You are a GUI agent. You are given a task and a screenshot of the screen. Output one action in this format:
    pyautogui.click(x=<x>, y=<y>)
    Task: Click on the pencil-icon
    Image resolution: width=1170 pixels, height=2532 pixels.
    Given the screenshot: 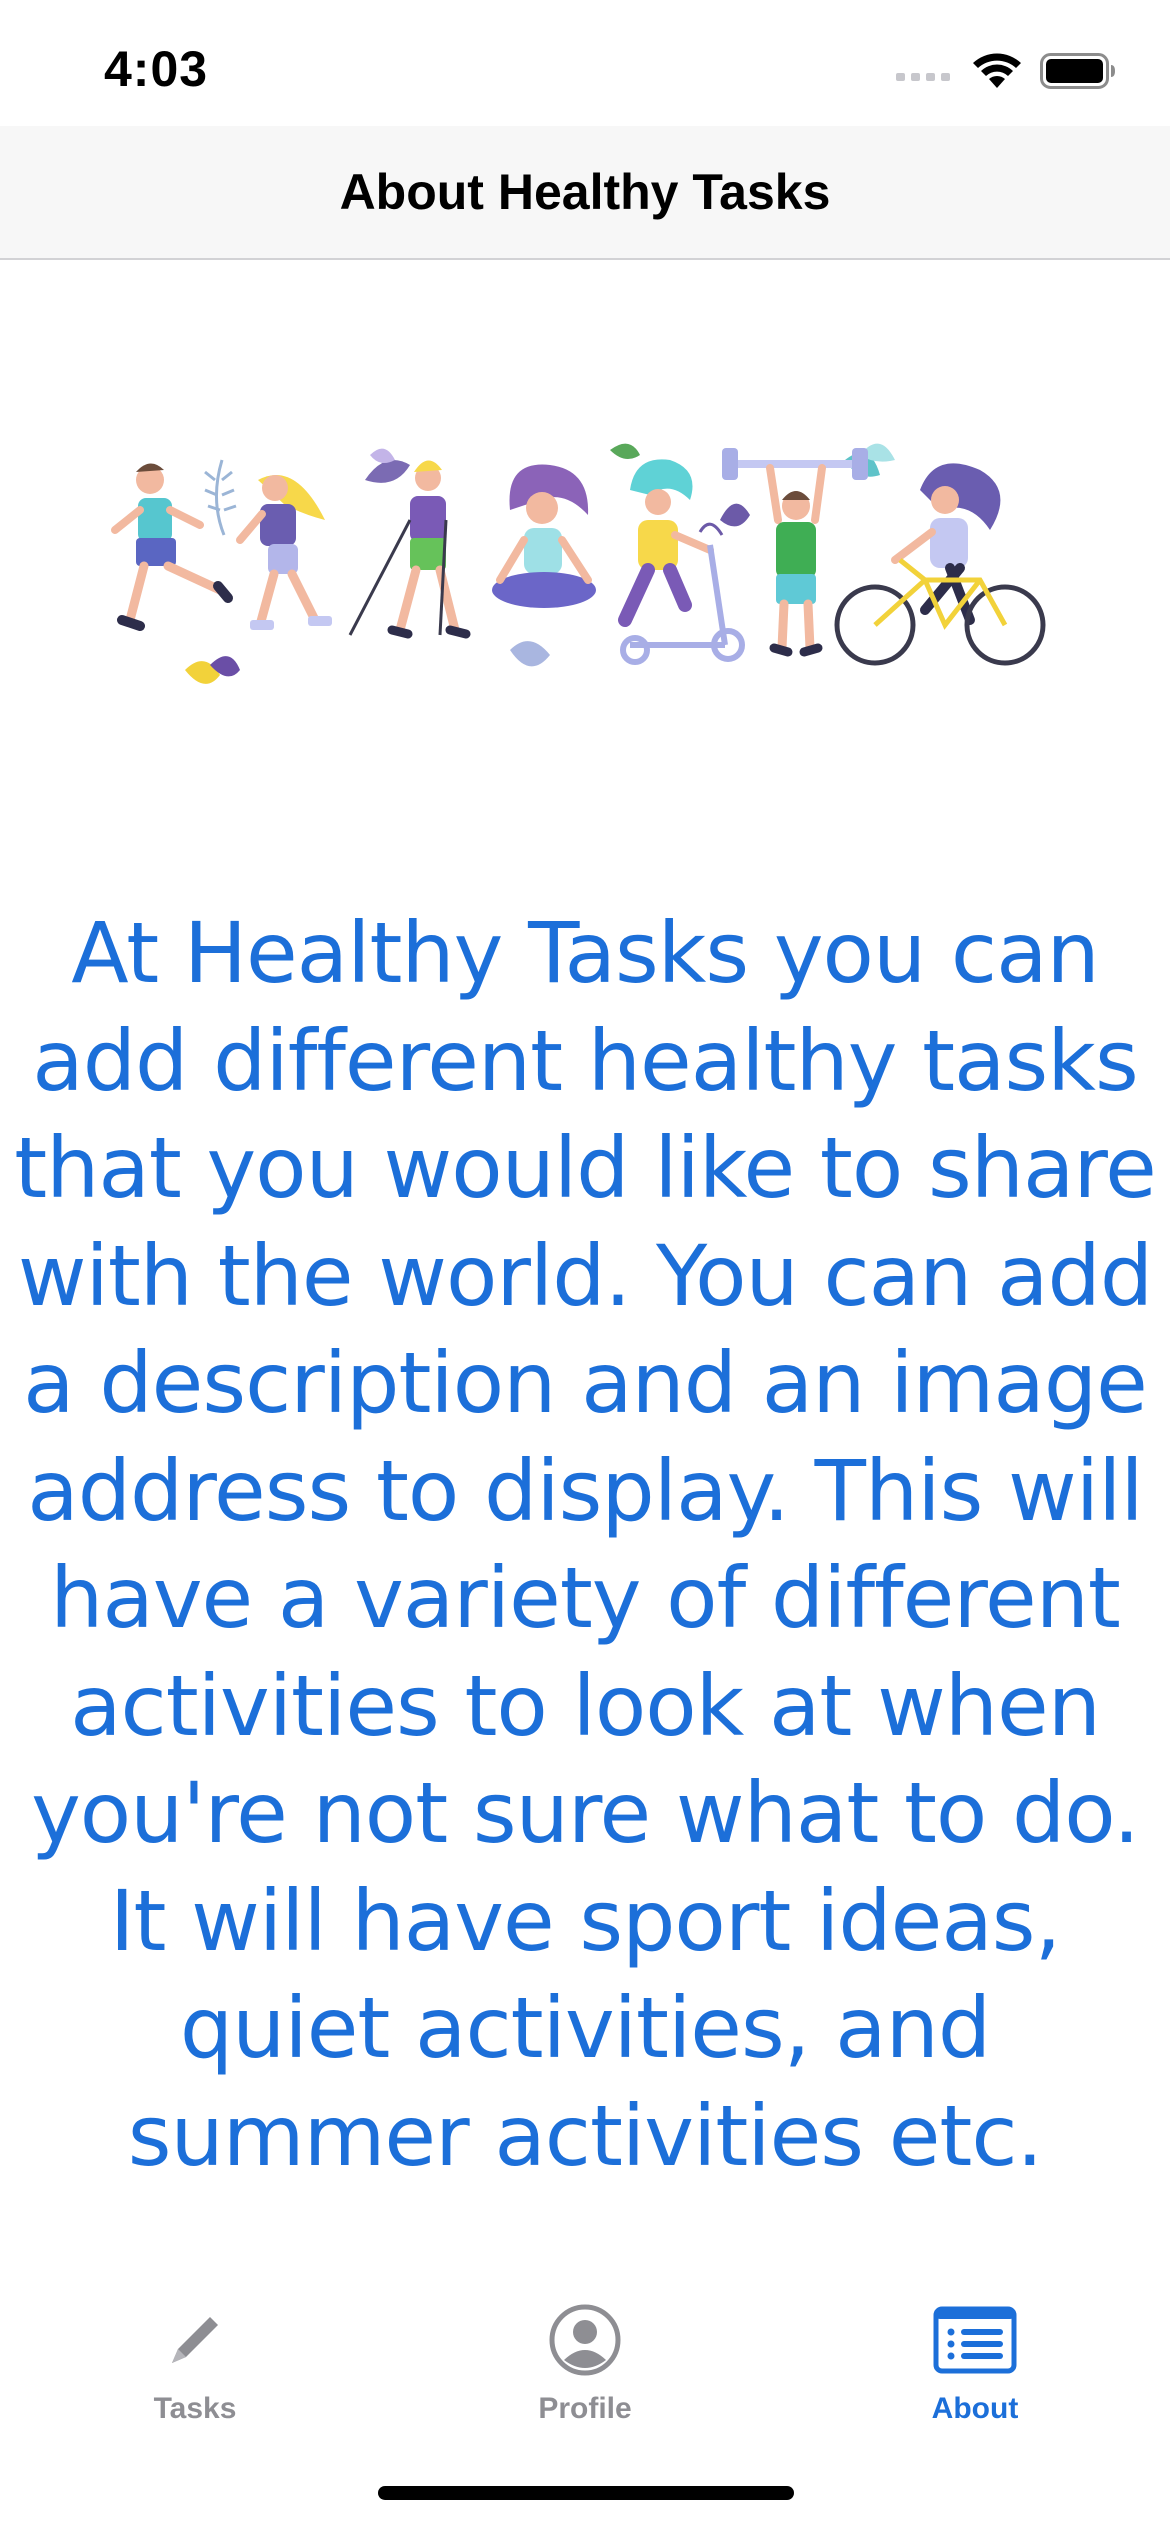 What is the action you would take?
    pyautogui.click(x=195, y=2340)
    